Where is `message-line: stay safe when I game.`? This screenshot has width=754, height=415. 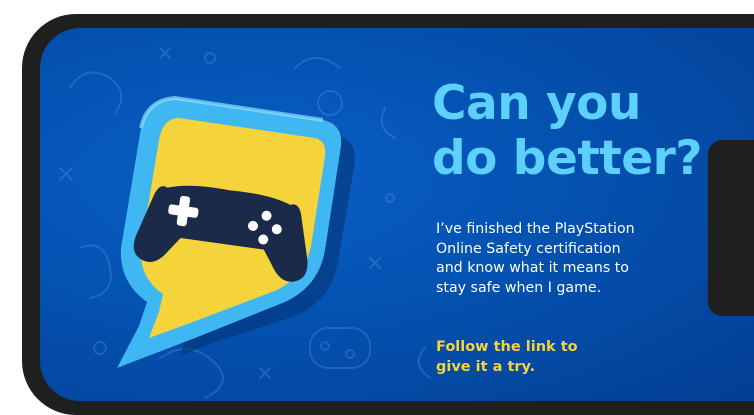
message-line: stay safe when I game. is located at coordinates (519, 287).